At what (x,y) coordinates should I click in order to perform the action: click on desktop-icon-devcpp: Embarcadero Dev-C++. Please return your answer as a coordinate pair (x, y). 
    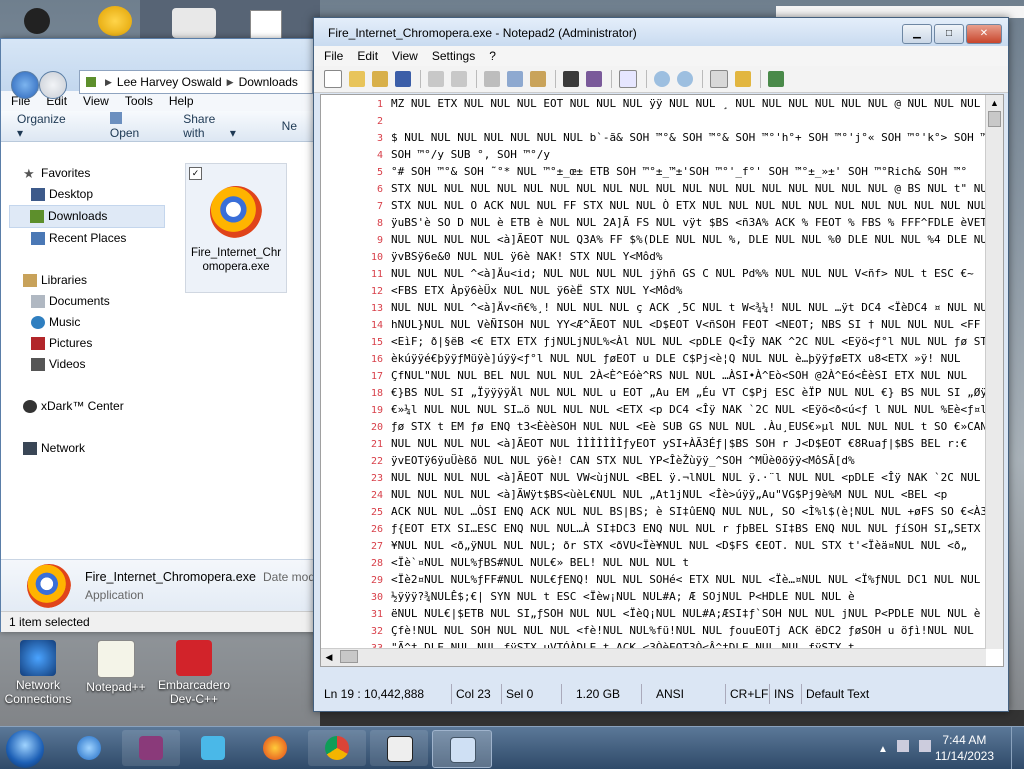
    Looking at the image, I should click on (194, 673).